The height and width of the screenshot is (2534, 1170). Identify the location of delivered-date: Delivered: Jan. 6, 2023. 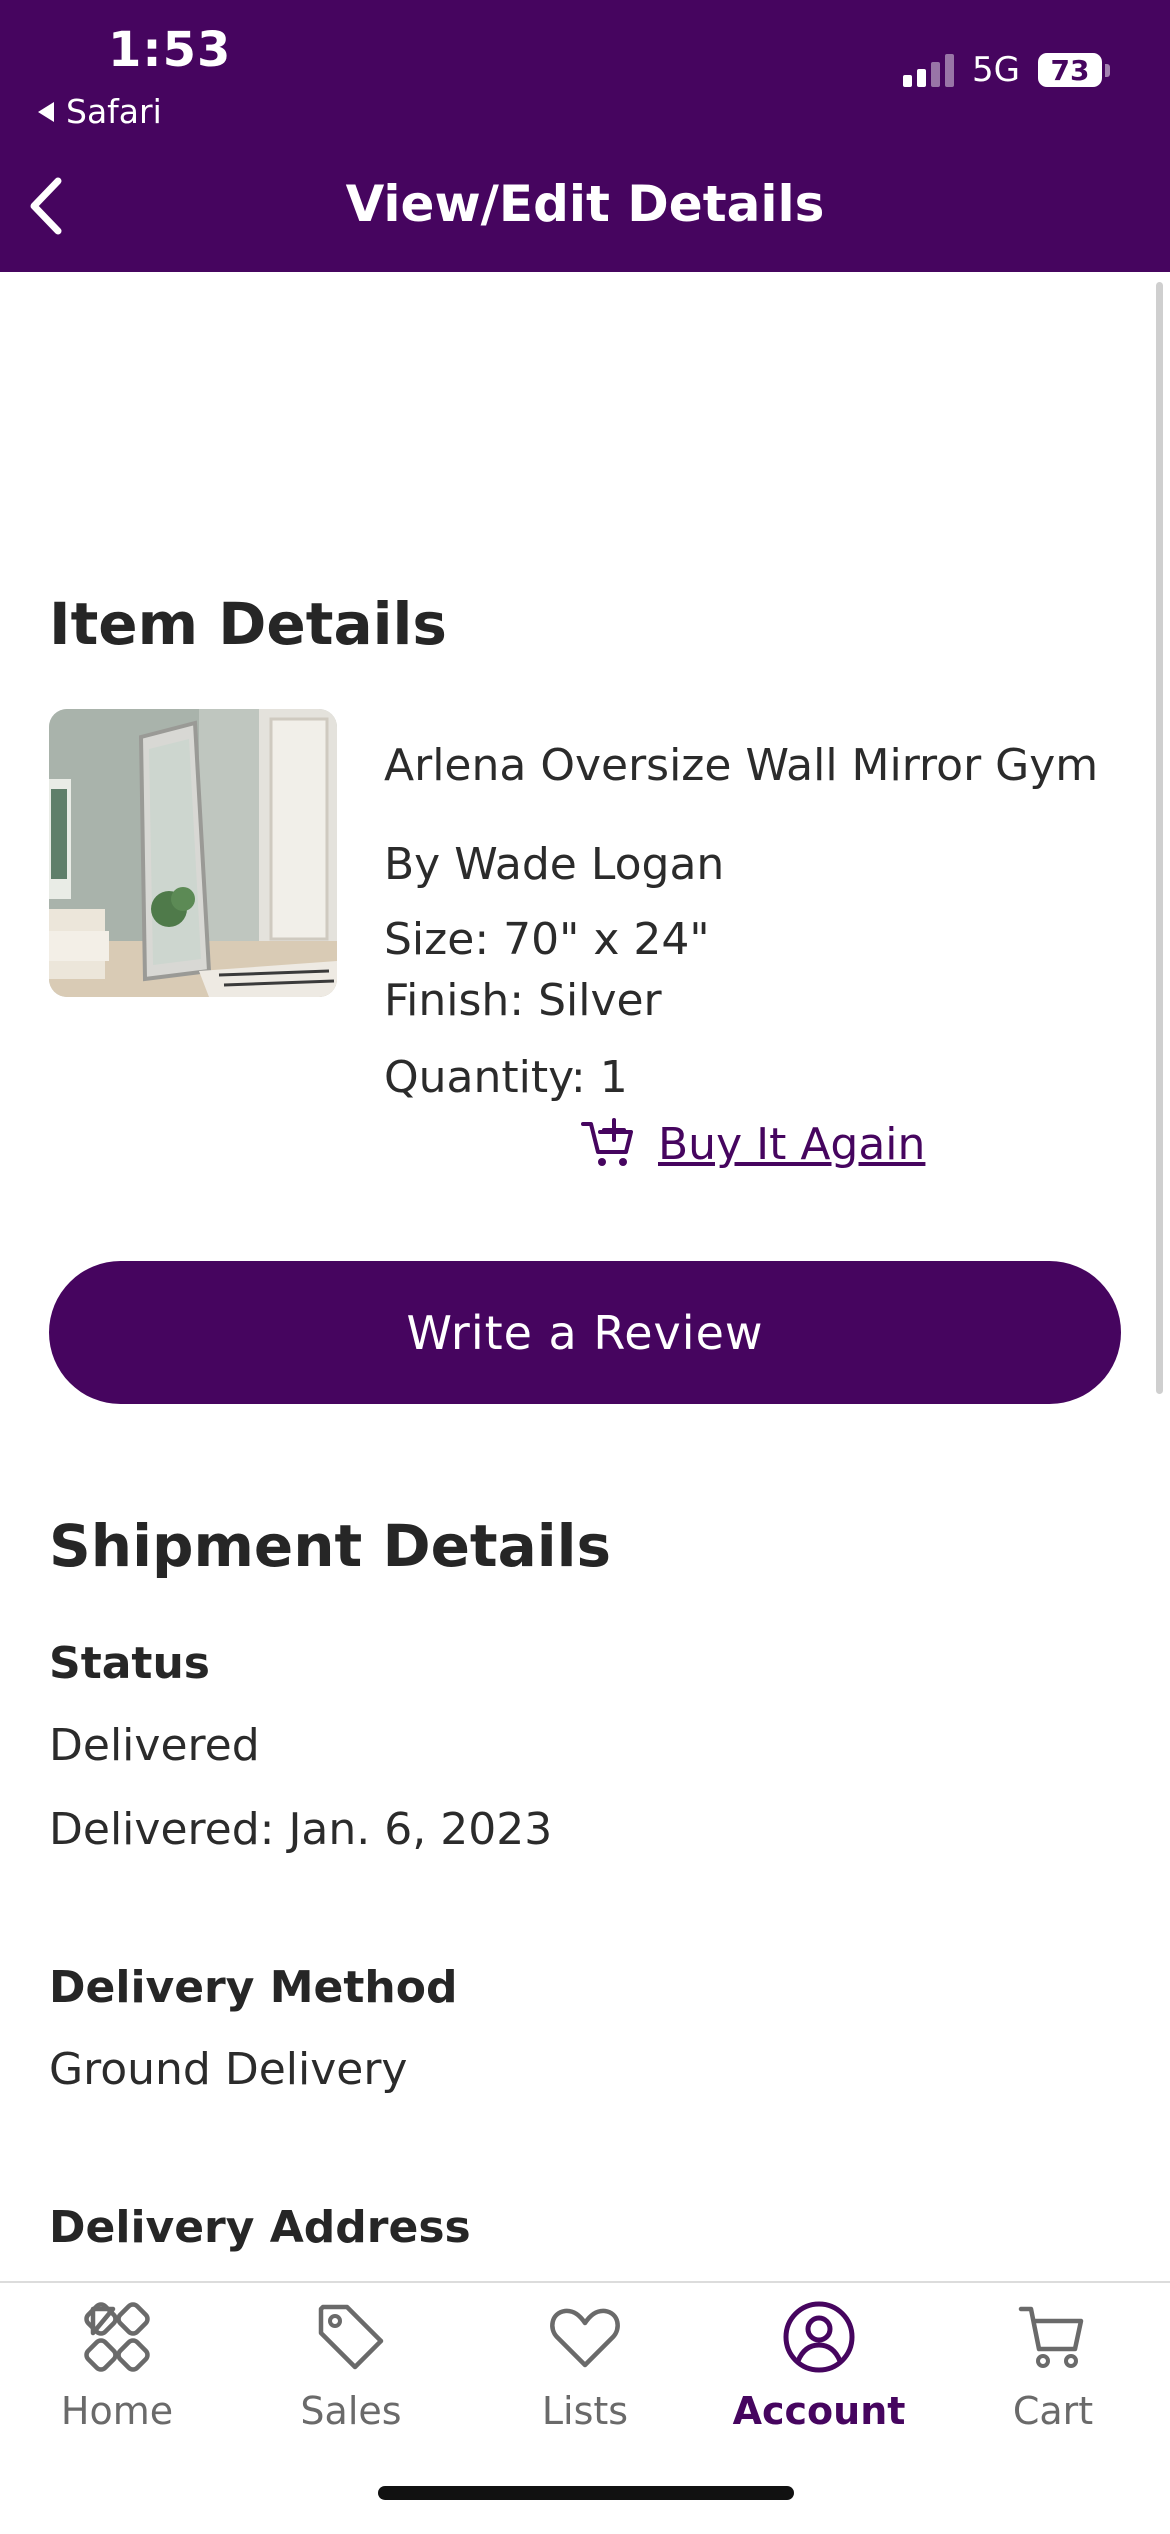
(301, 1829).